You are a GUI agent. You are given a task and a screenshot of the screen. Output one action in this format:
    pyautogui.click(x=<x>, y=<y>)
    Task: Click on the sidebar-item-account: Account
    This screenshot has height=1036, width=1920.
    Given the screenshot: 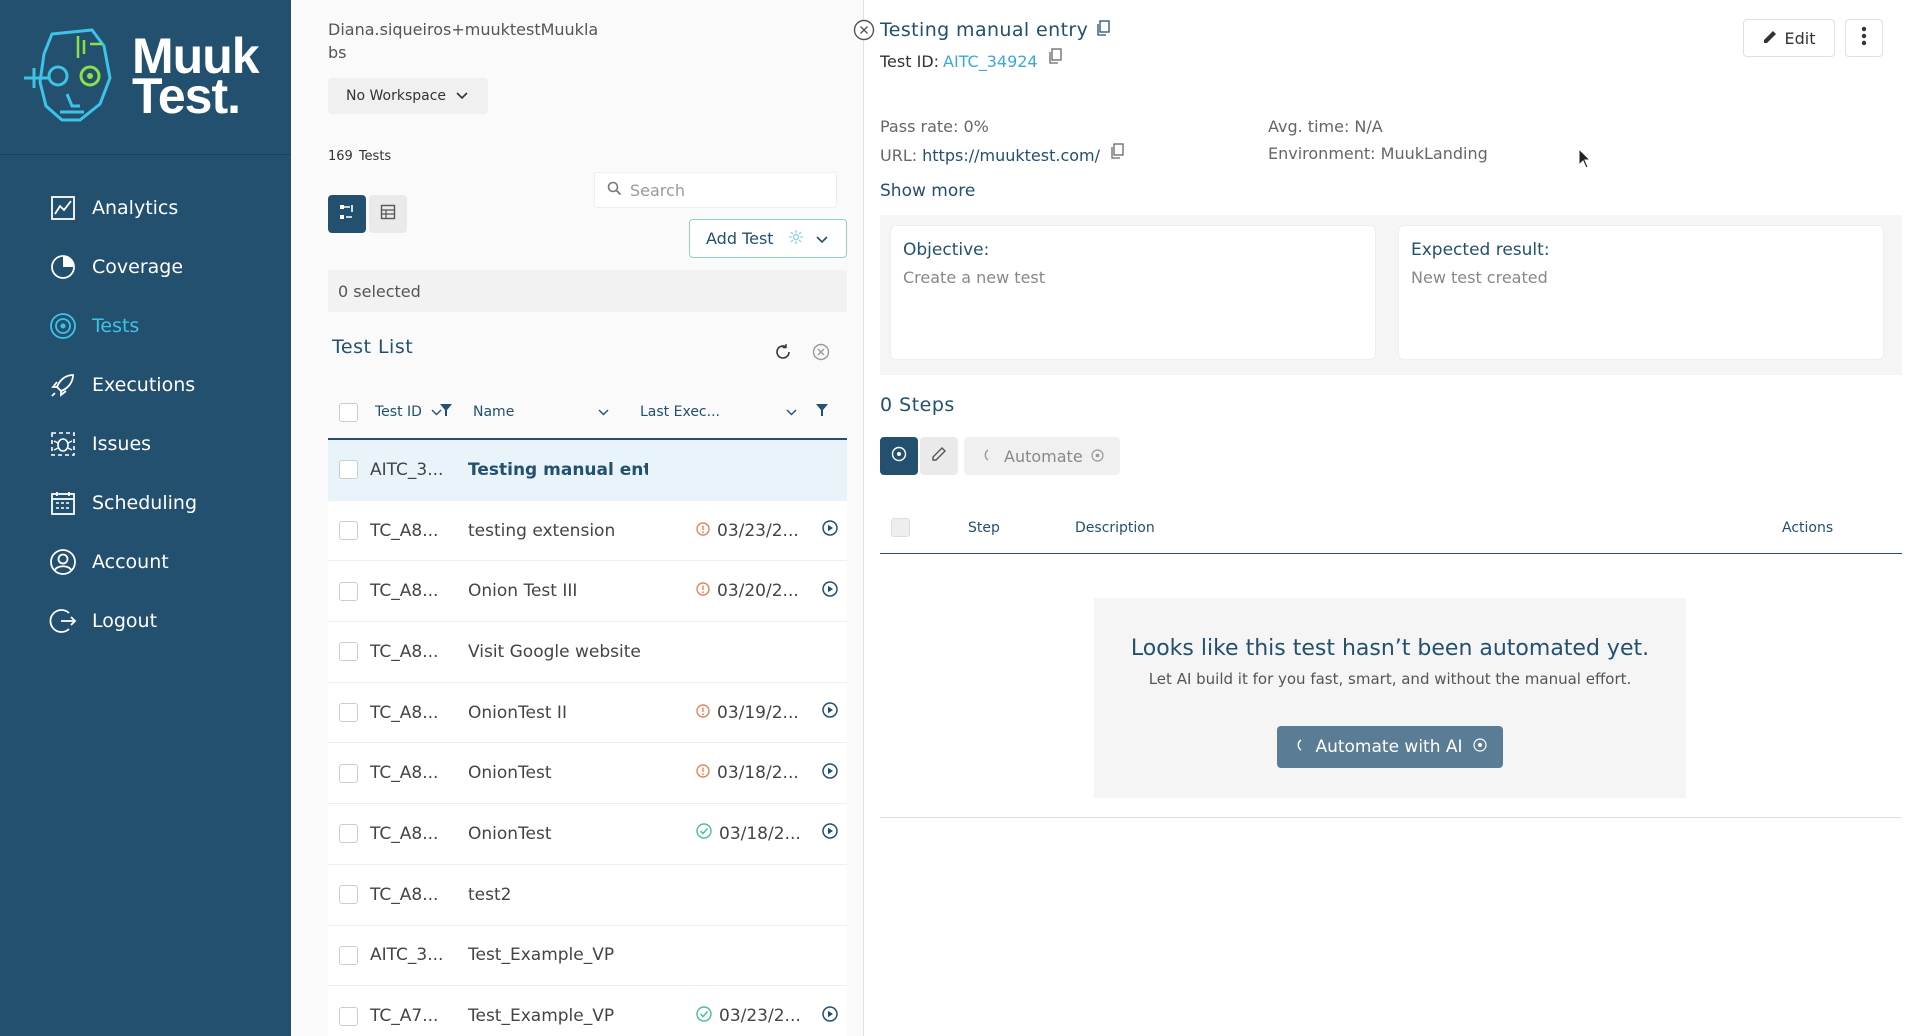 What is the action you would take?
    pyautogui.click(x=145, y=561)
    